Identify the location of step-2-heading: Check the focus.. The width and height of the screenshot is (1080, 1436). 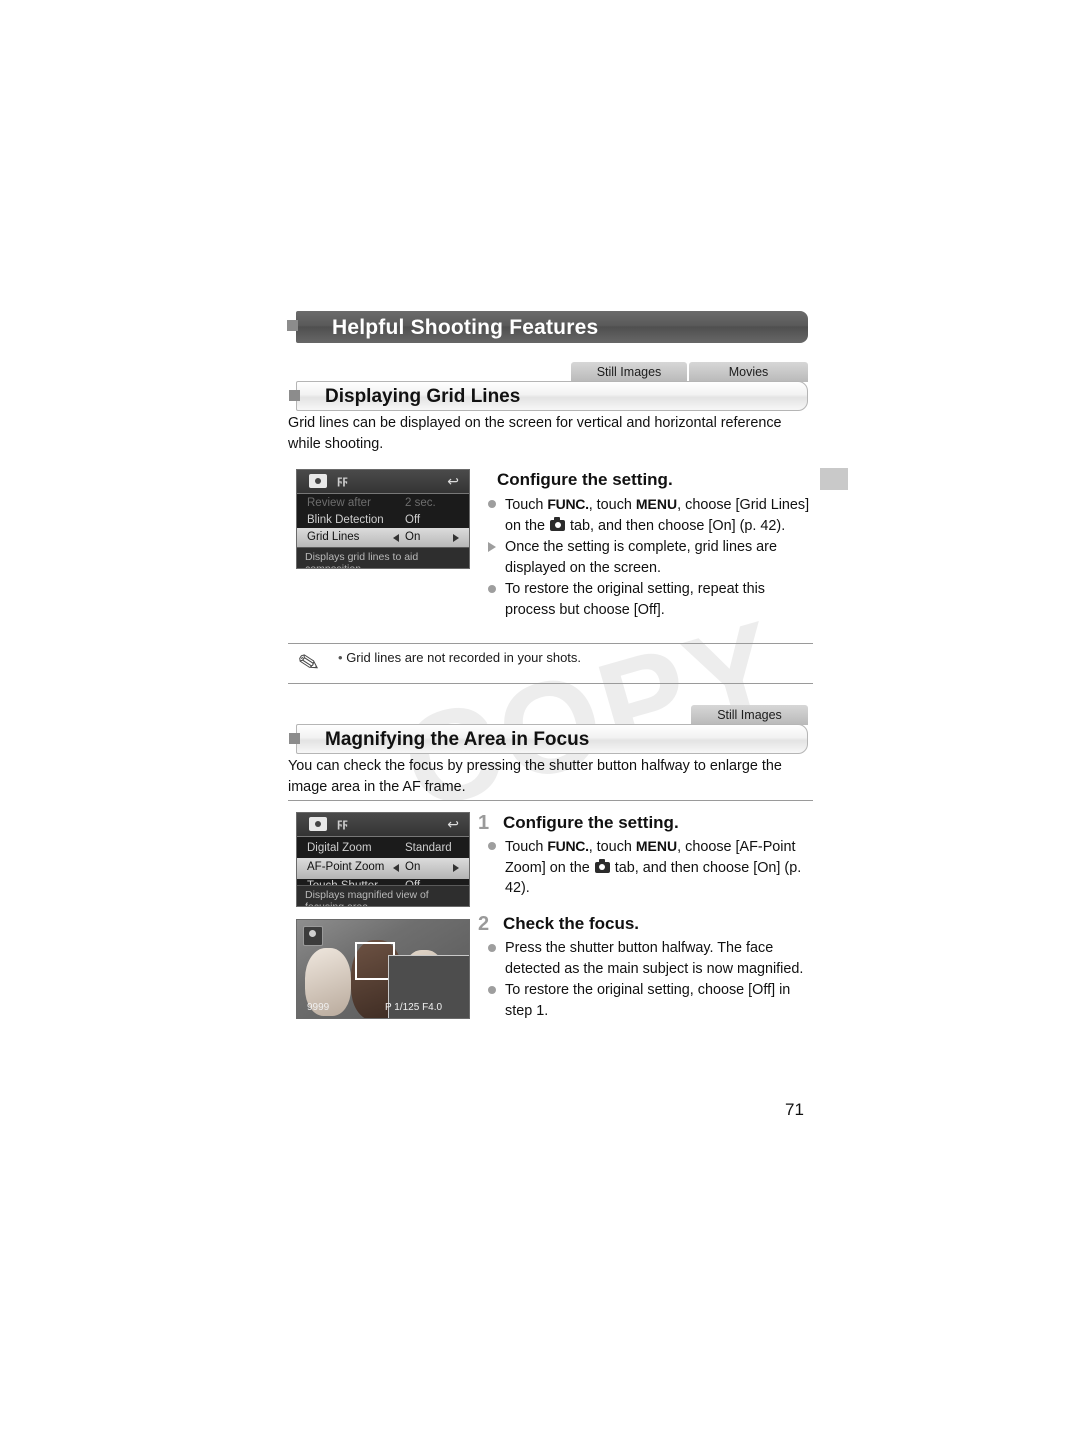
(571, 923).